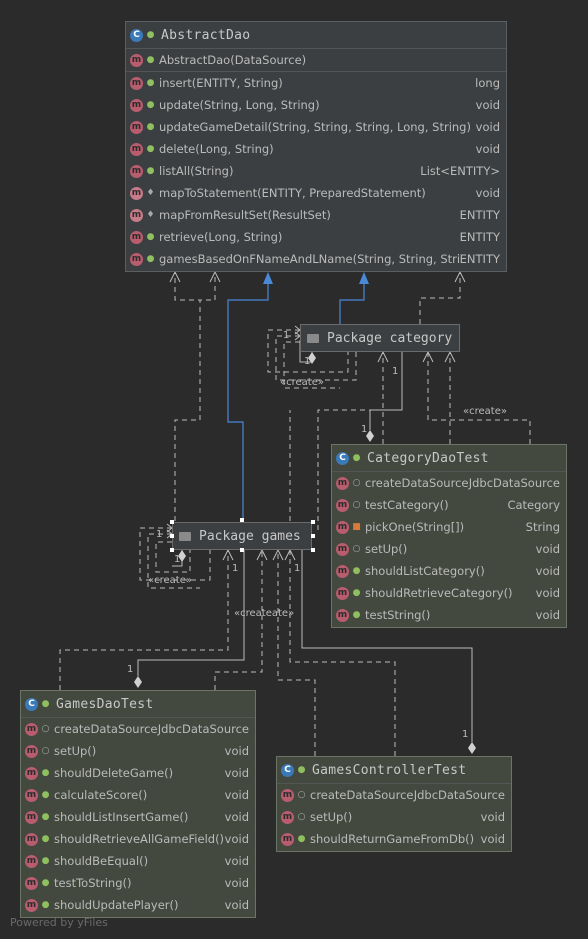 The height and width of the screenshot is (939, 588). Describe the element at coordinates (440, 298) in the screenshot. I see `edge-category-to-abstractdao-right` at that location.